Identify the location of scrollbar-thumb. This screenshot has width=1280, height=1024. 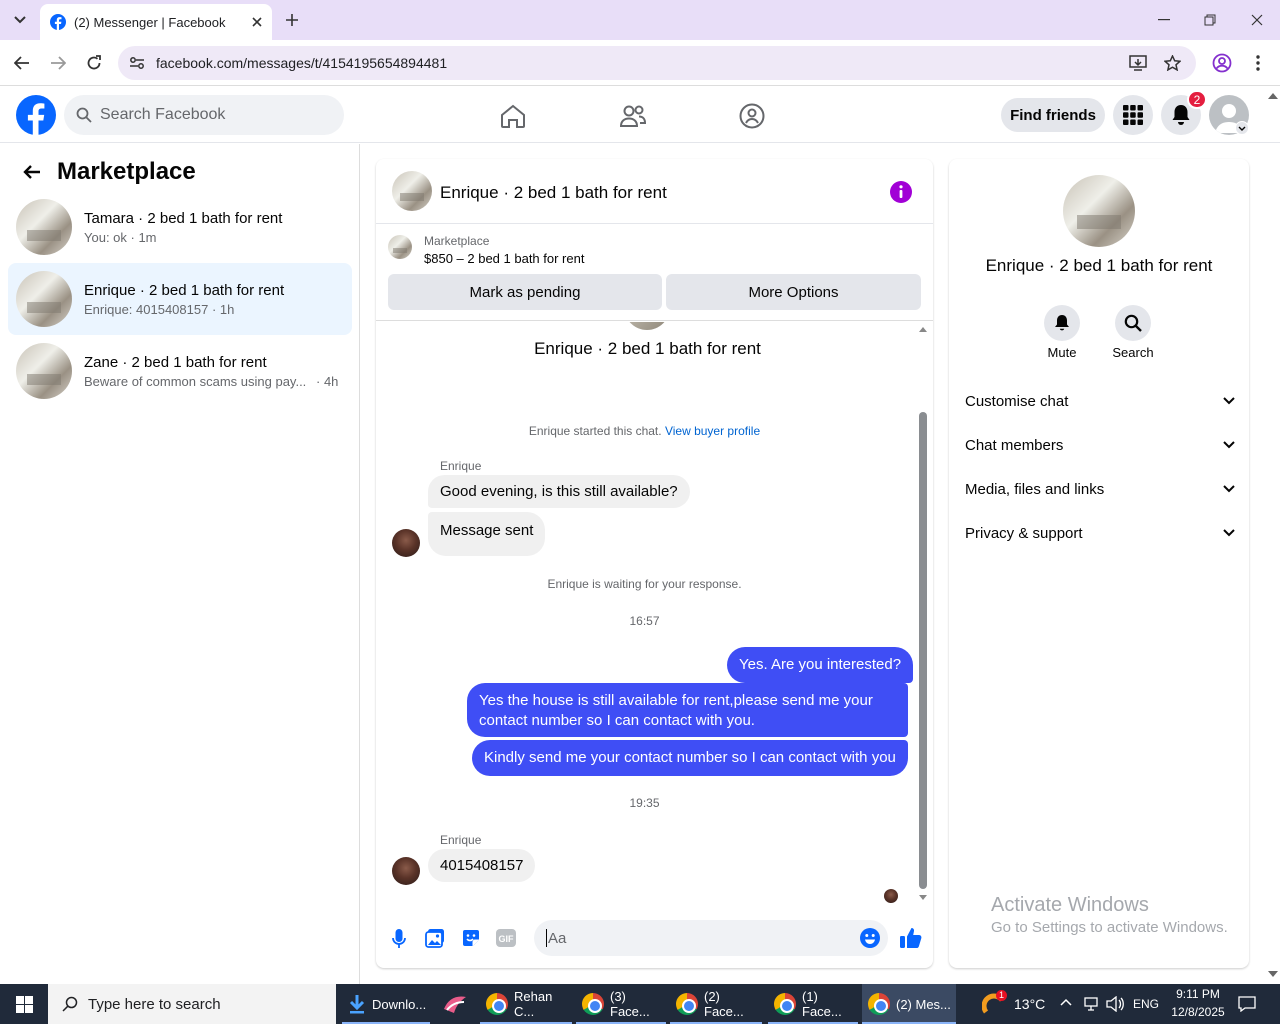
(923, 650).